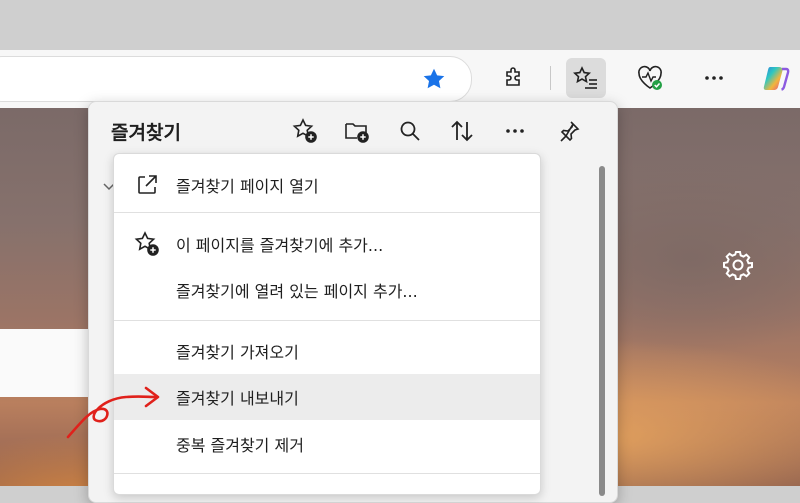  What do you see at coordinates (514, 78) in the screenshot?
I see `extensions-icon` at bounding box center [514, 78].